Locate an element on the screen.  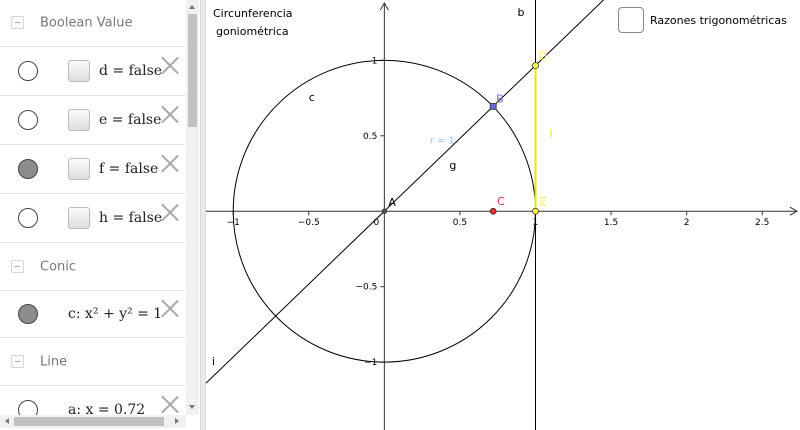
title-line-1: Circunferencia is located at coordinates (253, 13).